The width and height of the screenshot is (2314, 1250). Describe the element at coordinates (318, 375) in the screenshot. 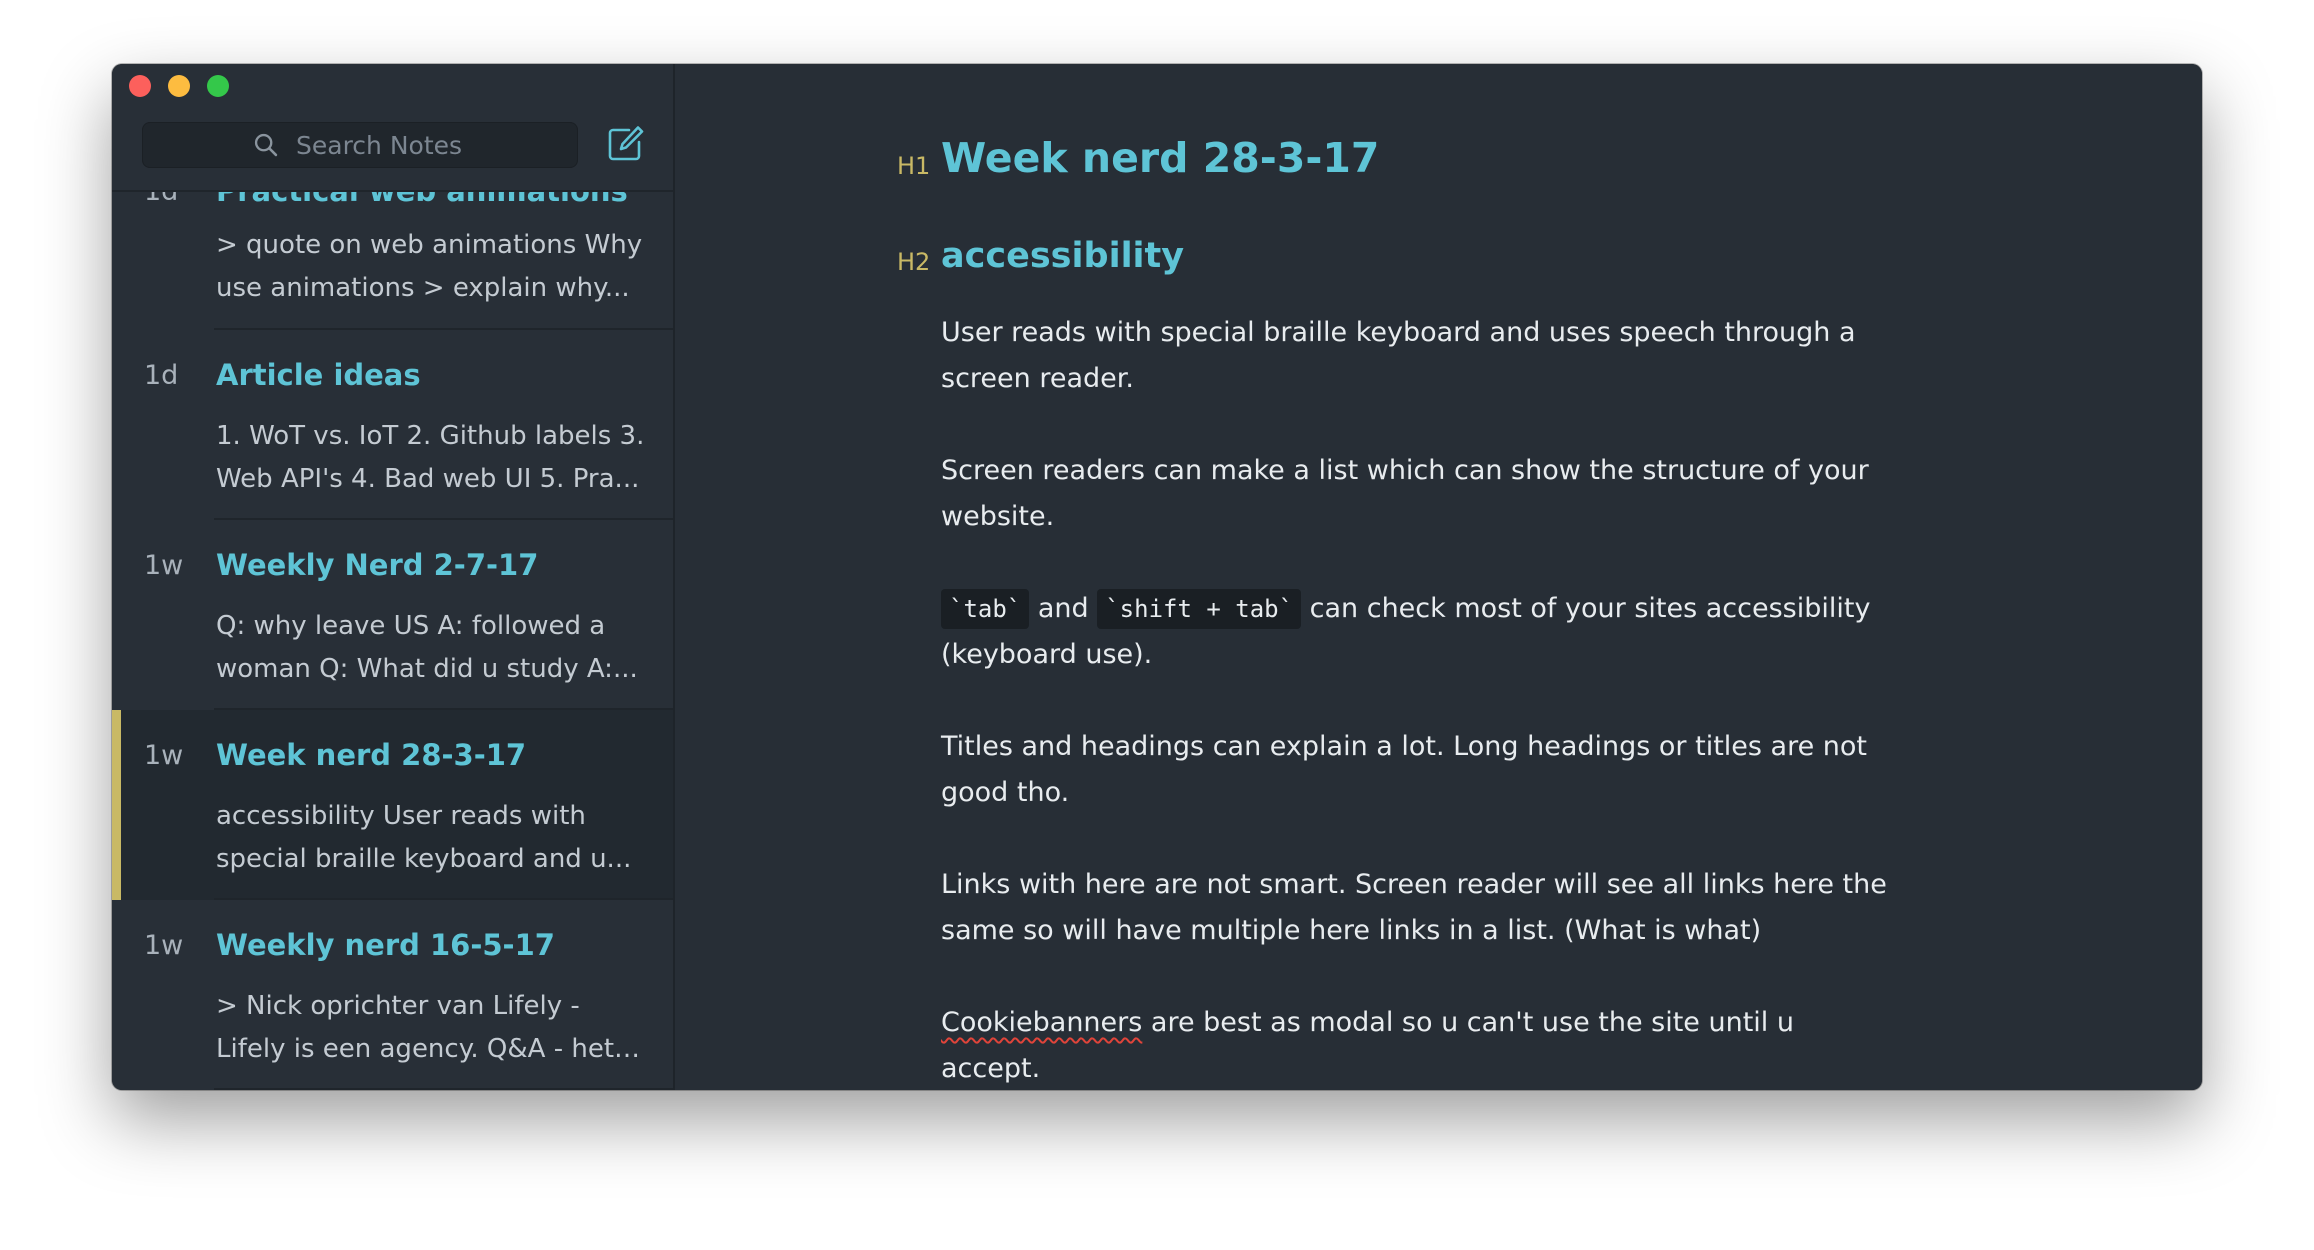

I see `note-title: Article ideas` at that location.